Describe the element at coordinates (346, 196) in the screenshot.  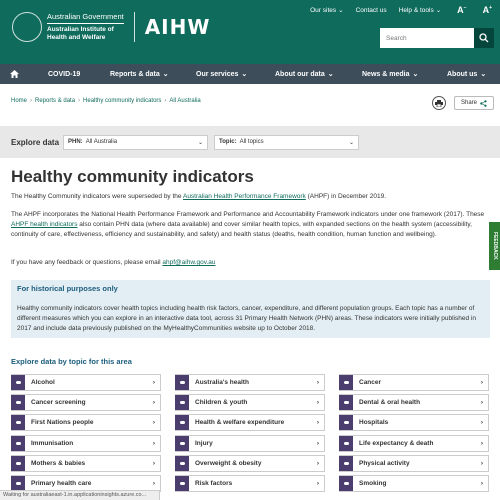
I see `p1-text-post: (AHPF) in December 2019.` at that location.